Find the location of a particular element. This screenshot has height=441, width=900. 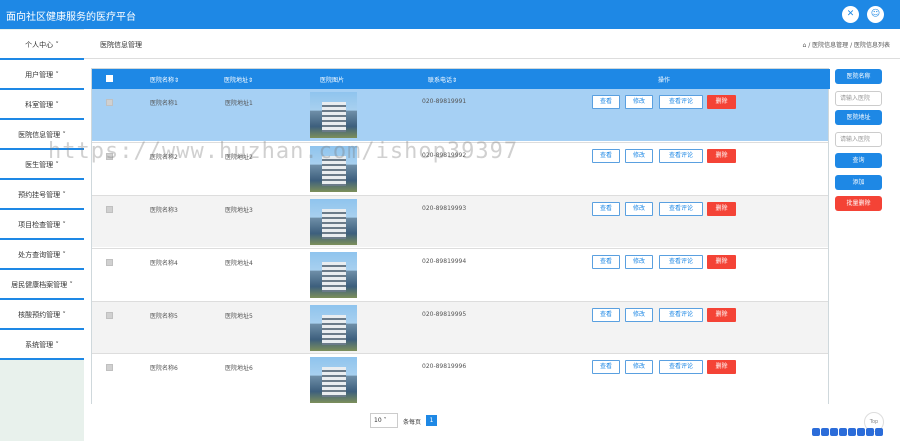

system-tray is located at coordinates (856, 434).